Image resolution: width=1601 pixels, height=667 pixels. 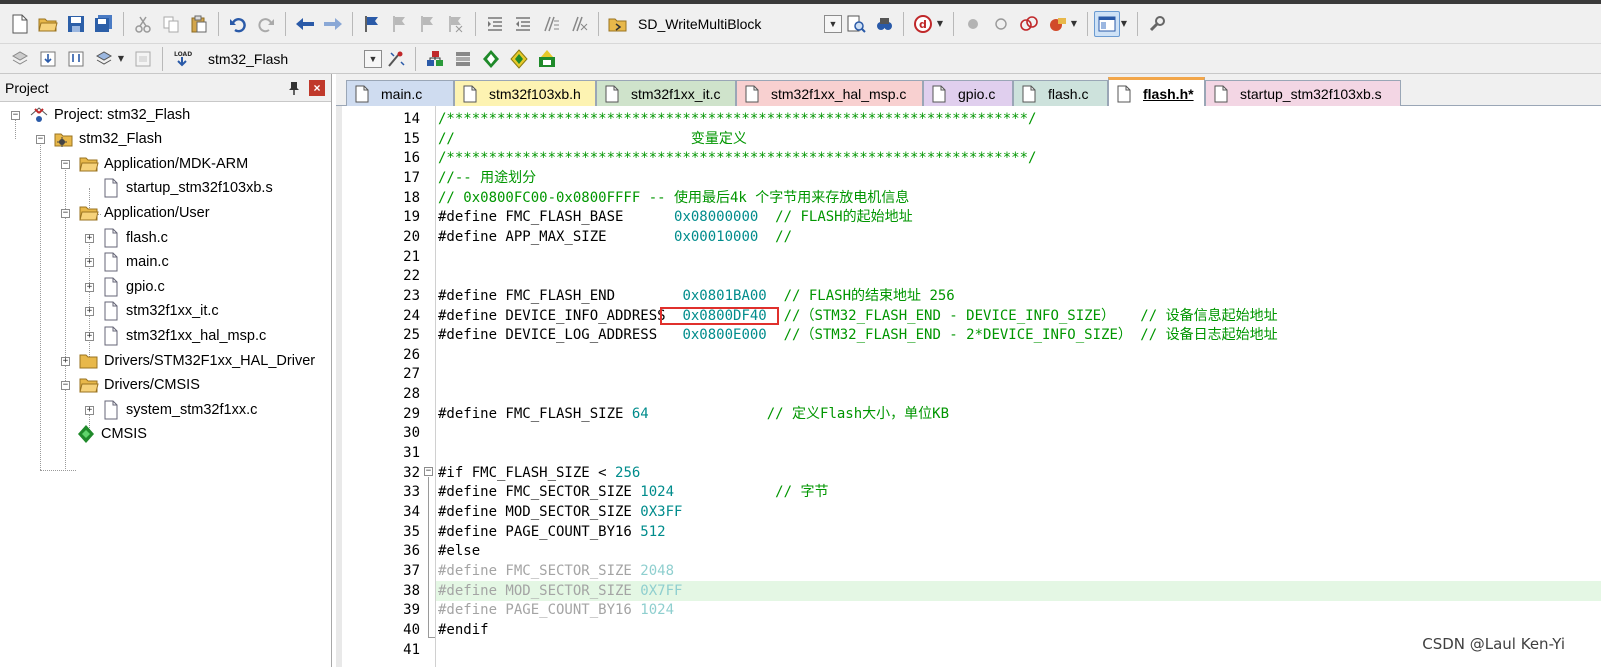 What do you see at coordinates (111, 434) in the screenshot?
I see `tree-item-component: CMSIS` at bounding box center [111, 434].